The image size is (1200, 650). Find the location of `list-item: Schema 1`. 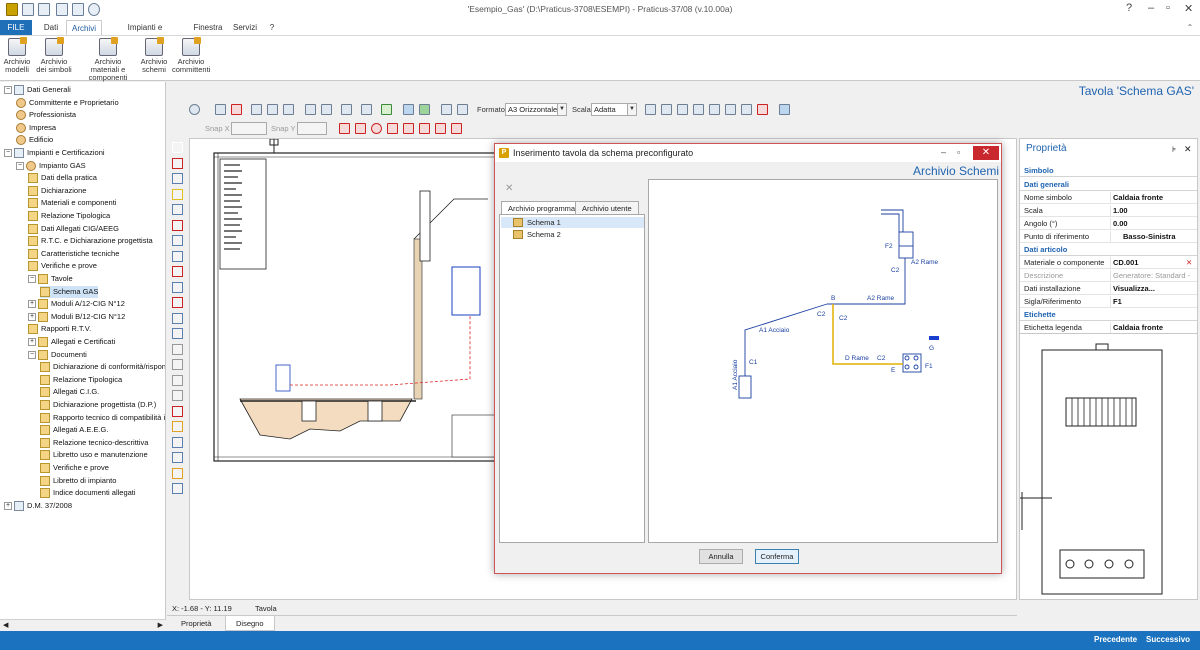

list-item: Schema 1 is located at coordinates (572, 222).